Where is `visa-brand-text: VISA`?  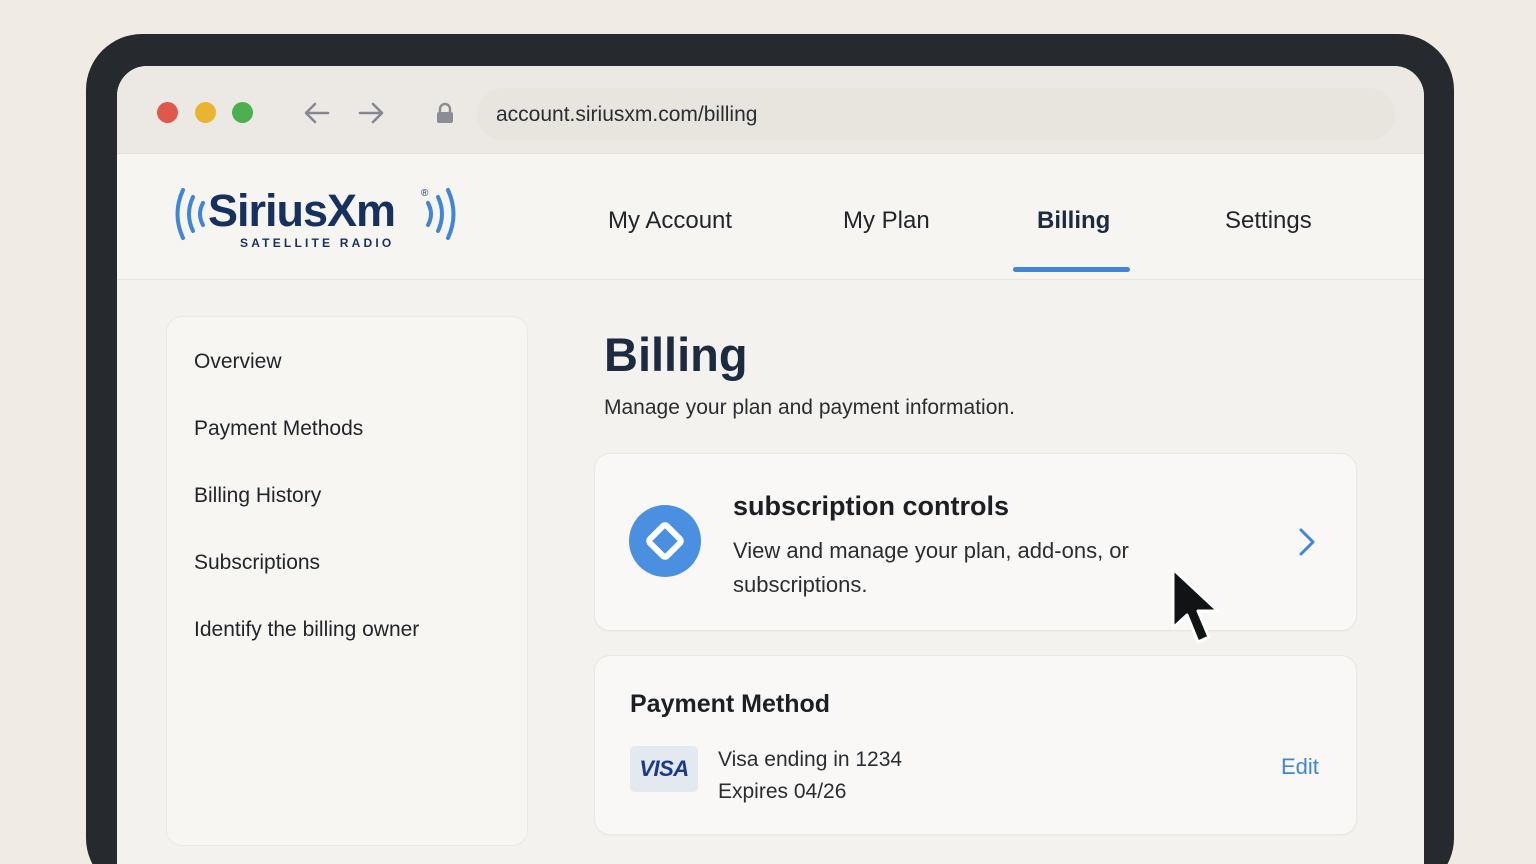
visa-brand-text: VISA is located at coordinates (664, 768).